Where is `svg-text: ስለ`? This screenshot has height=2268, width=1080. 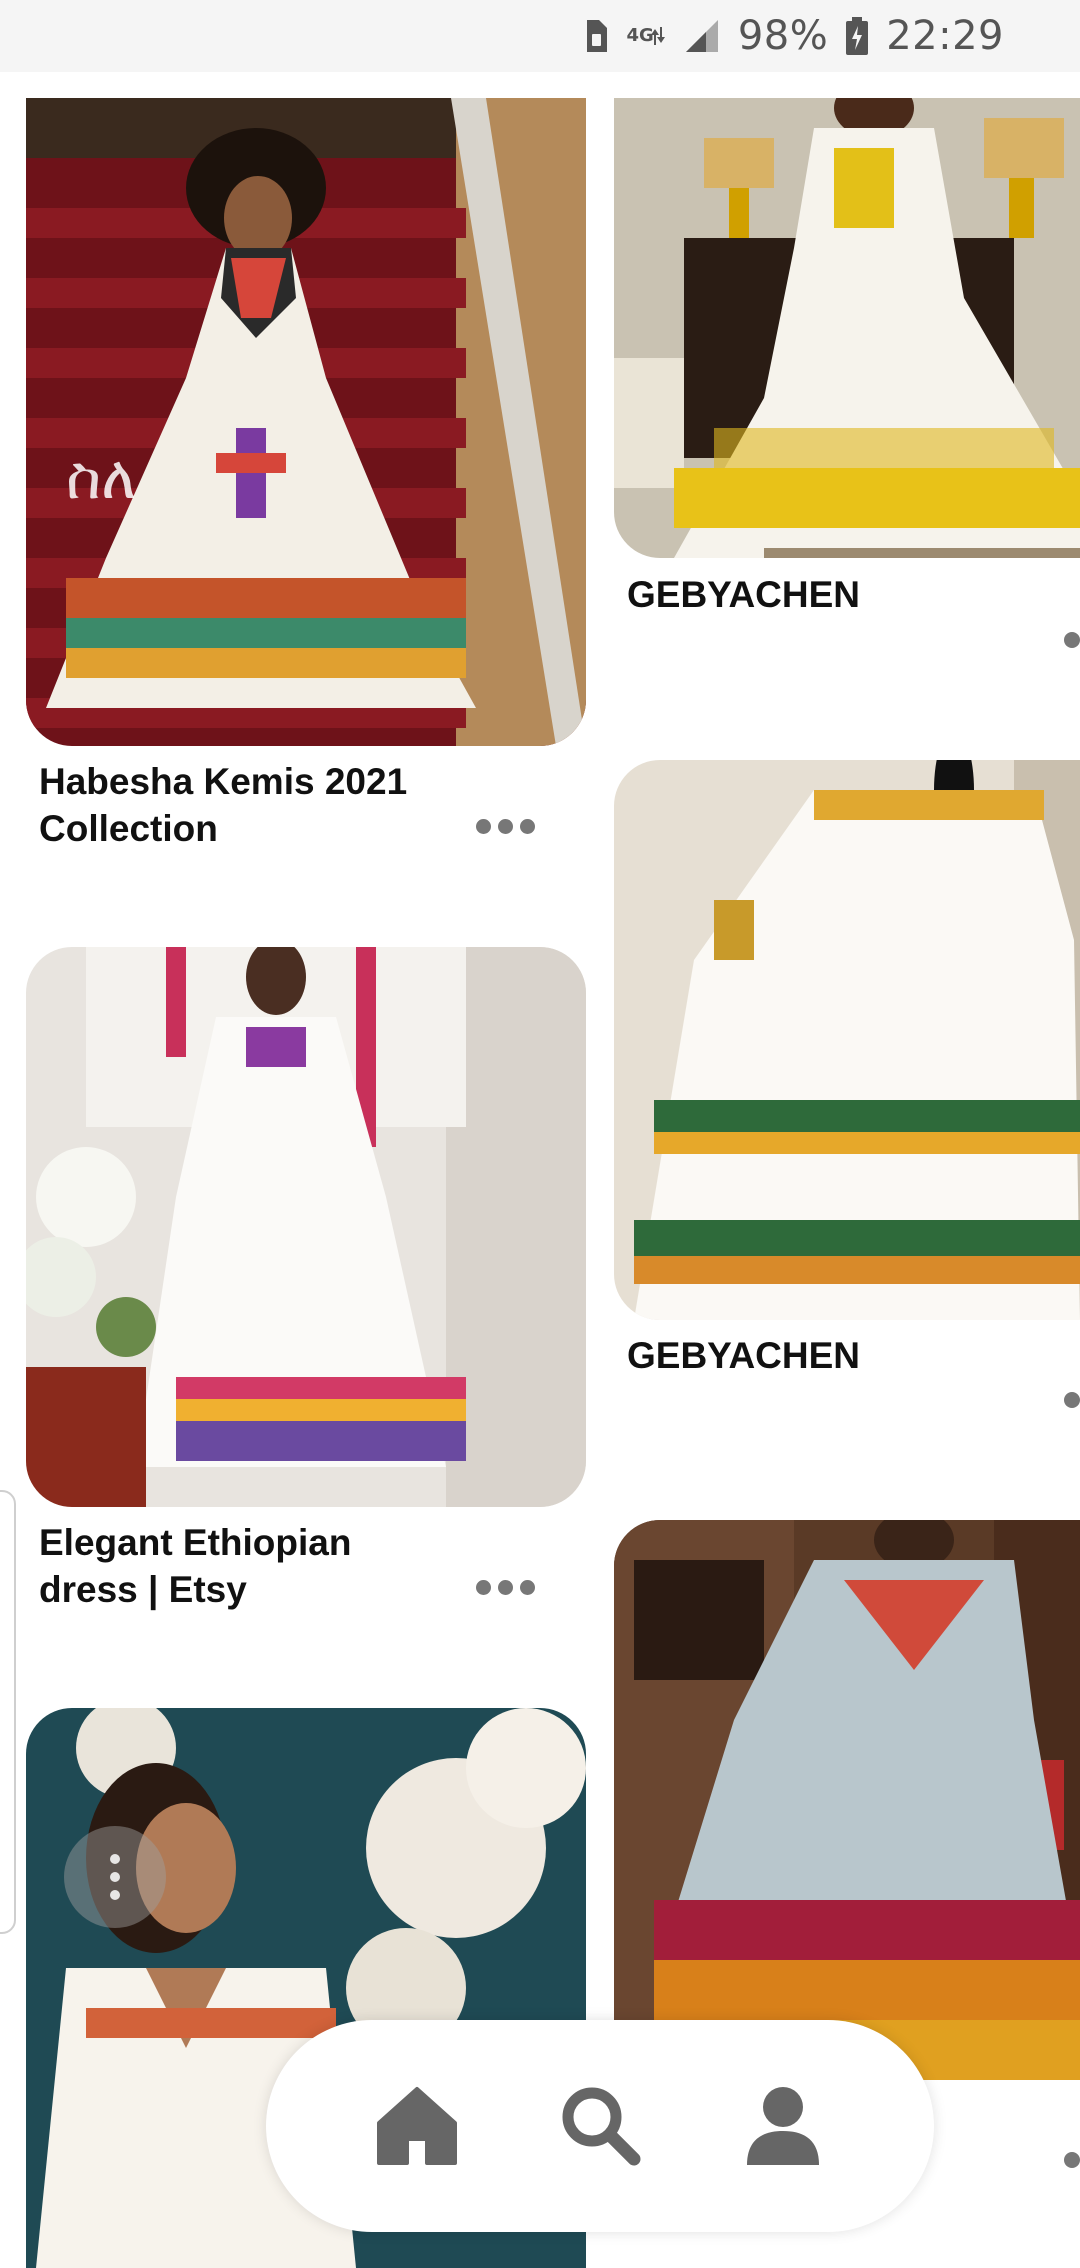 svg-text: ስለ is located at coordinates (101, 478).